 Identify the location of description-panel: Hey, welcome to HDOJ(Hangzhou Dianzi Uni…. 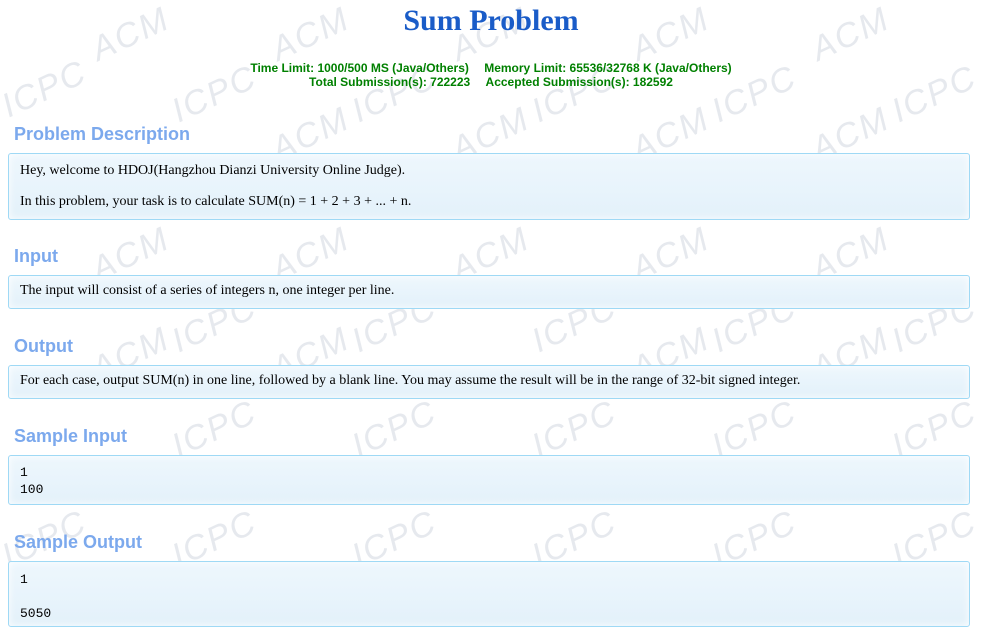
(489, 186).